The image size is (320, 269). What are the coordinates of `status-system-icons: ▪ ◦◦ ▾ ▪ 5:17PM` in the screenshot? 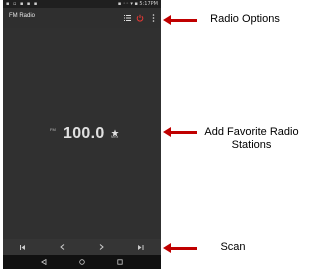 It's located at (137, 4).